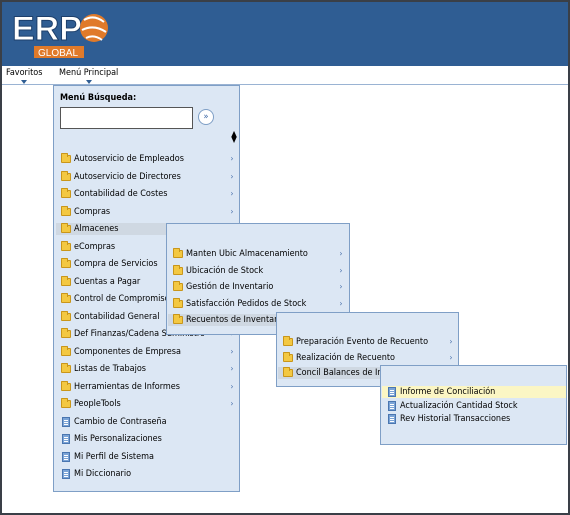 The width and height of the screenshot is (570, 515). I want to click on menu-item-label: Satisfacción Pedidos de Stock, so click(246, 303).